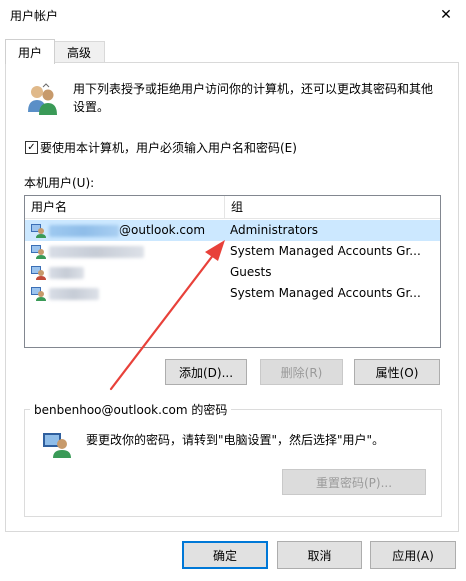  I want to click on column-header-username: 用户名, so click(124, 207).